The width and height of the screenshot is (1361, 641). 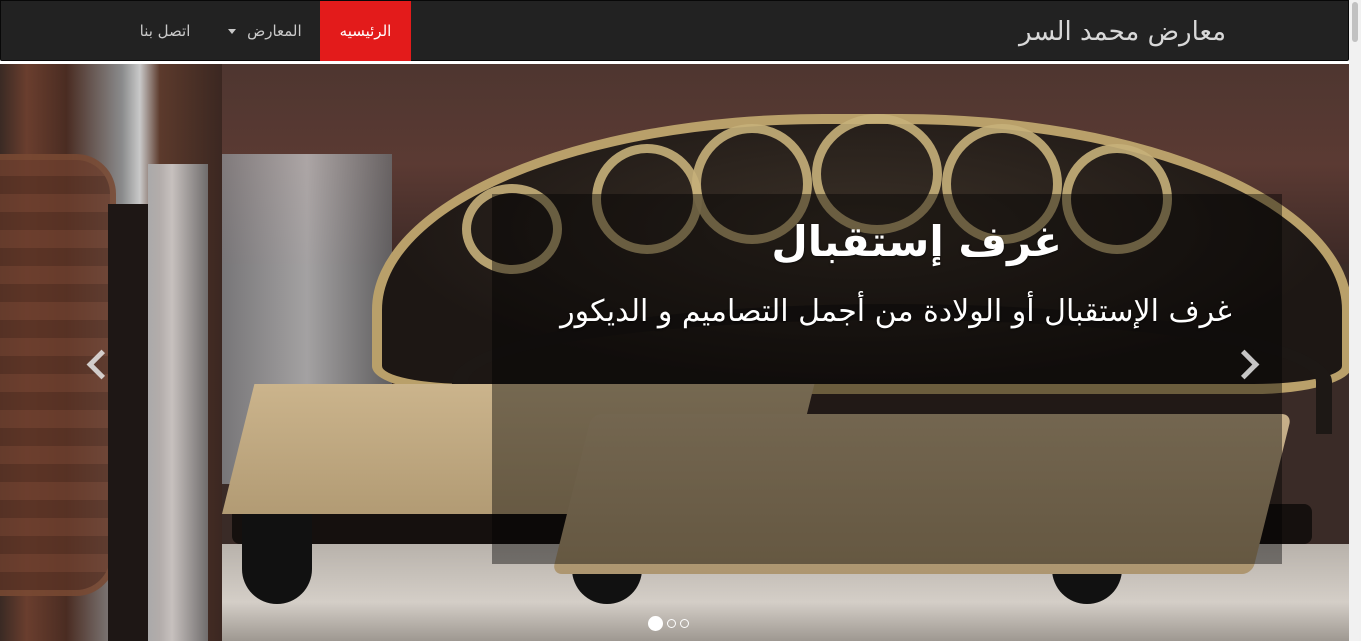 What do you see at coordinates (1355, 22) in the screenshot?
I see `scrollbar-thumb` at bounding box center [1355, 22].